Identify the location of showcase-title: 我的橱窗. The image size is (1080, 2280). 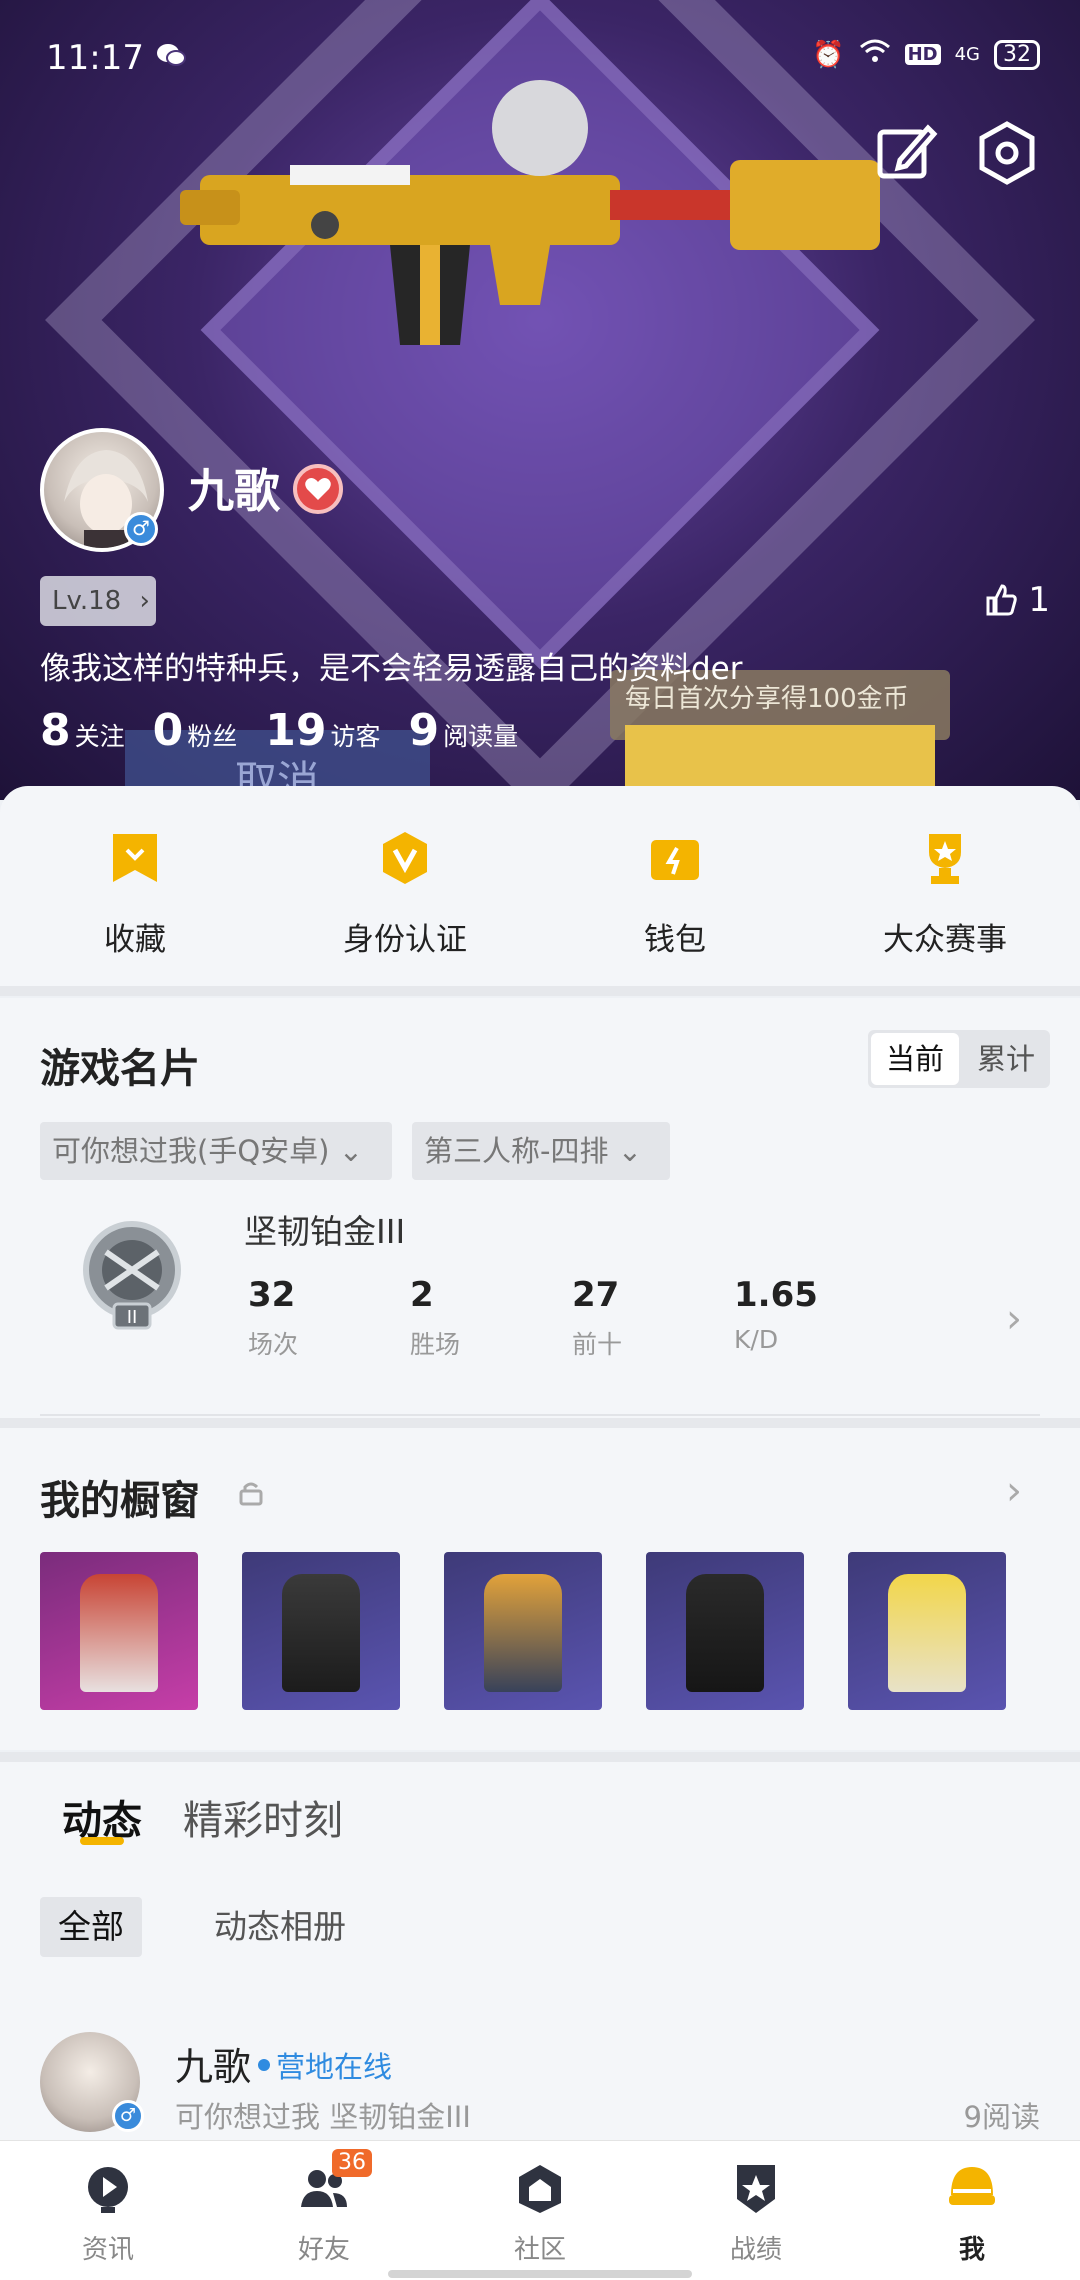
(120, 1501).